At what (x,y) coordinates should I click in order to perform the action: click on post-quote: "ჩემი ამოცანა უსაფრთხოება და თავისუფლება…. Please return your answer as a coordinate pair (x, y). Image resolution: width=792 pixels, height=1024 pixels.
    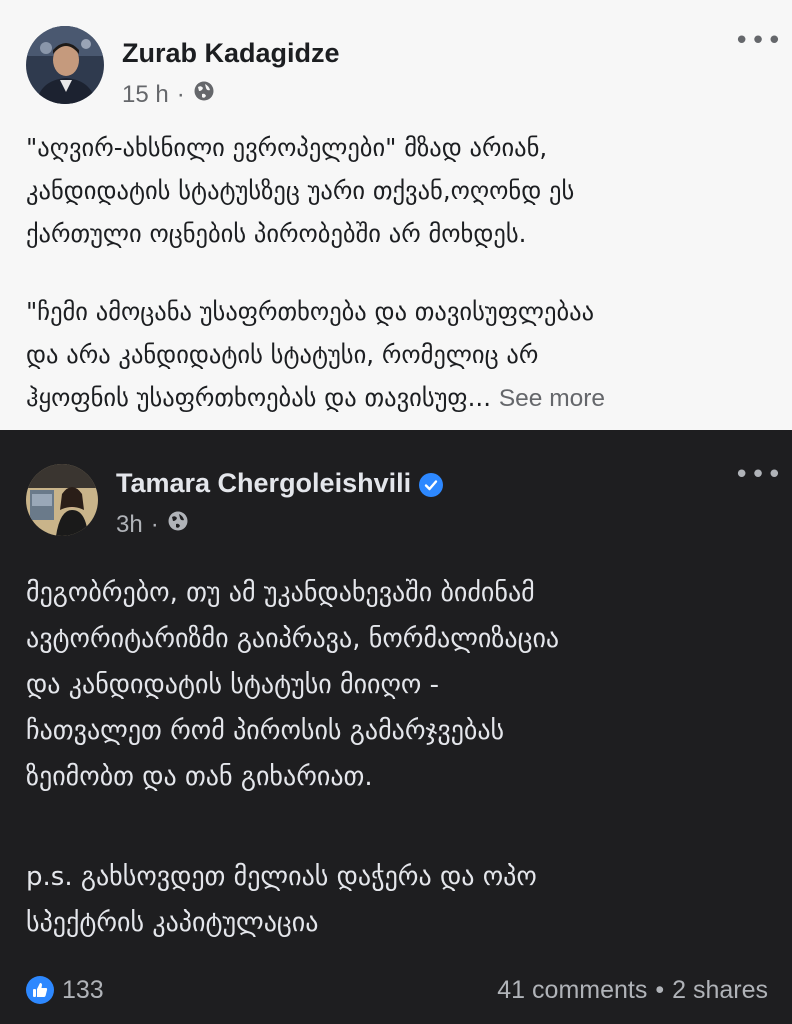
    Looking at the image, I should click on (315, 355).